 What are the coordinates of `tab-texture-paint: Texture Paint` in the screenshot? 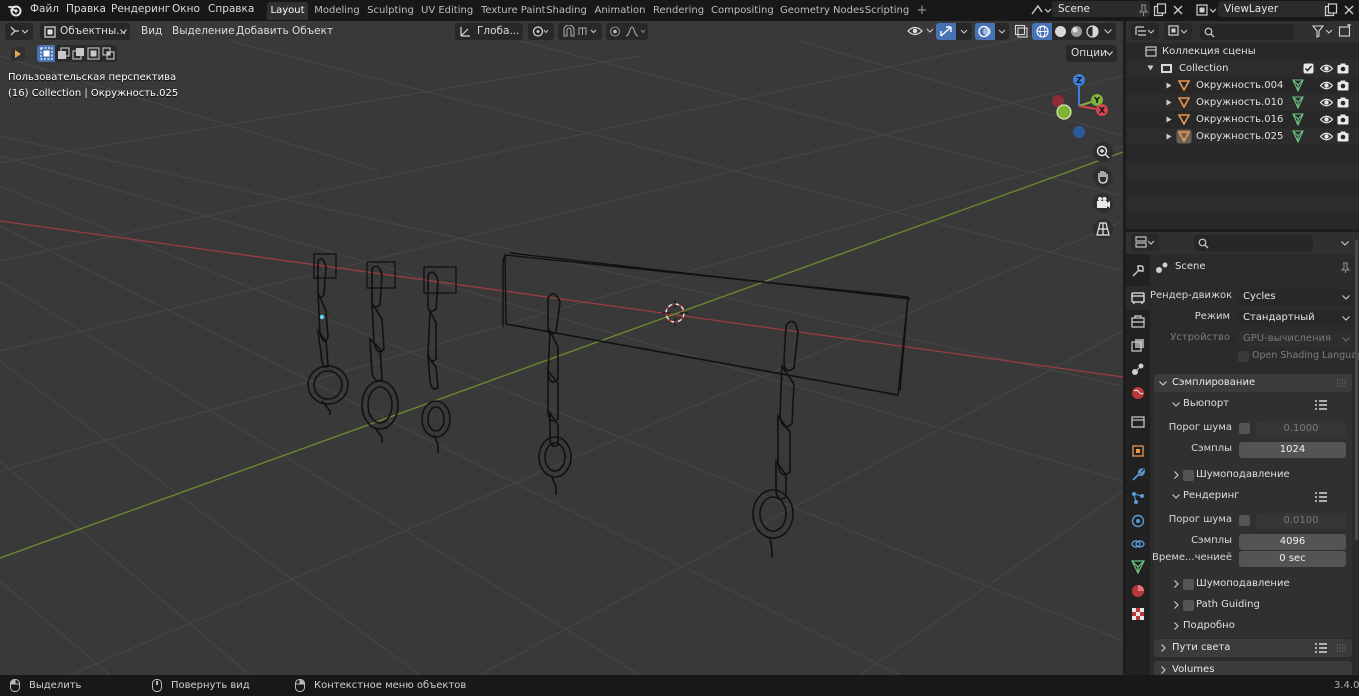 It's located at (513, 11).